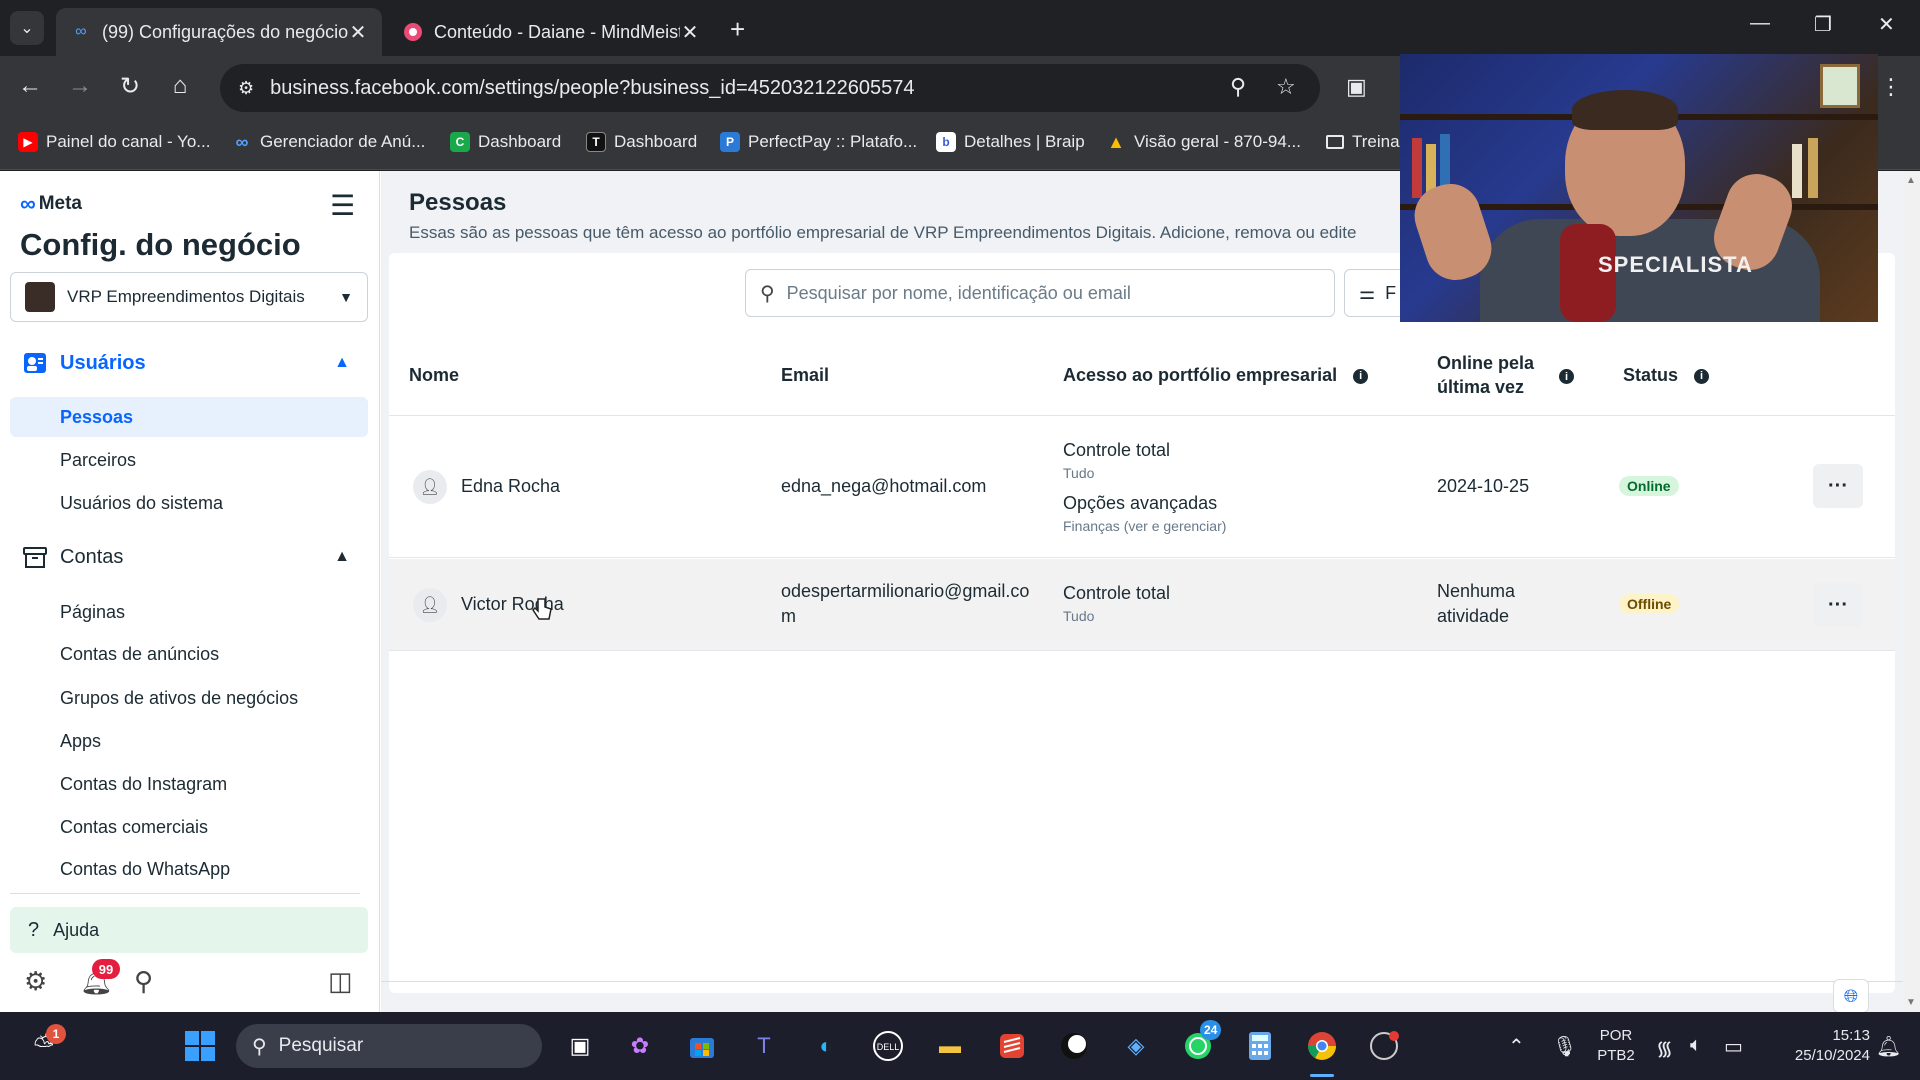  I want to click on person-name: Edna Rocha, so click(510, 486).